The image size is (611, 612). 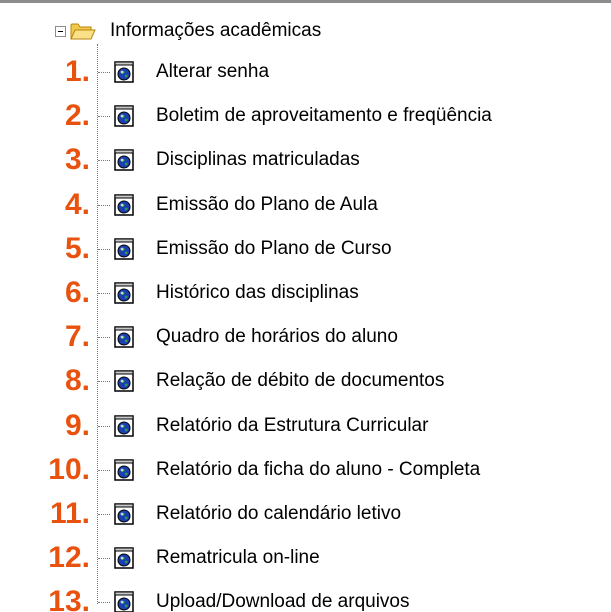 I want to click on menu-item: 5. Emissão do Plano de Curso, so click(x=305, y=249).